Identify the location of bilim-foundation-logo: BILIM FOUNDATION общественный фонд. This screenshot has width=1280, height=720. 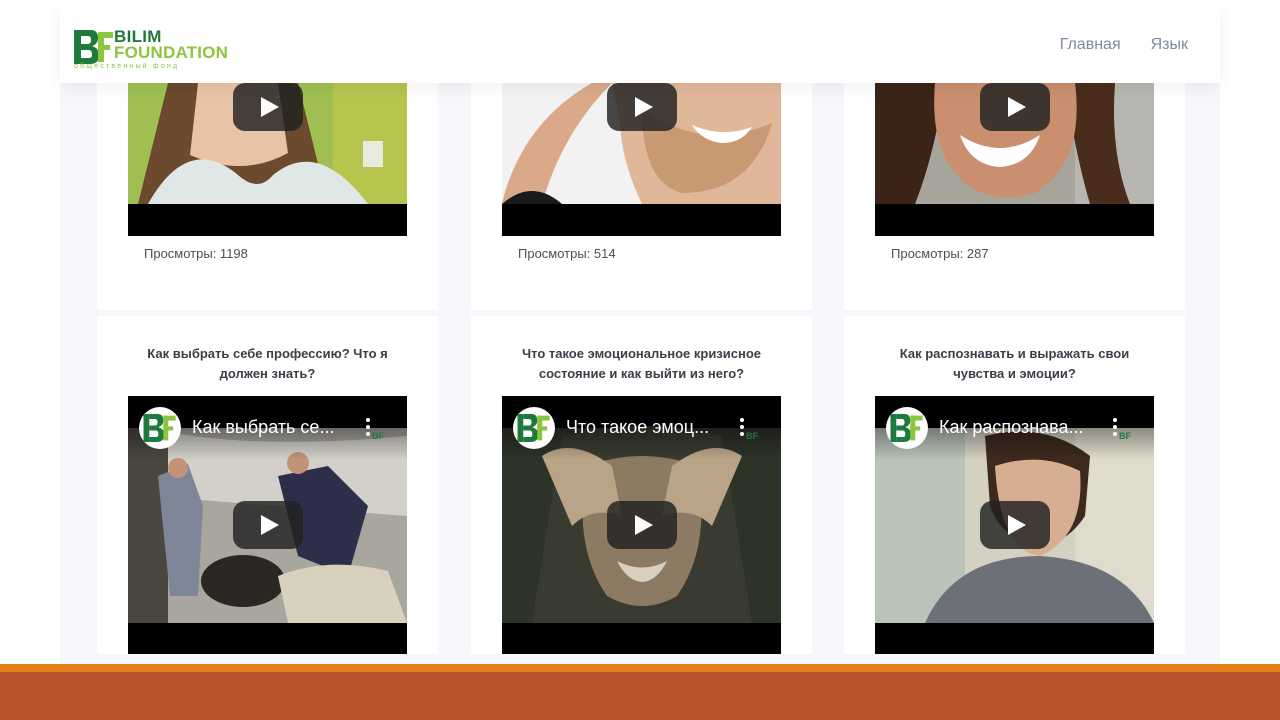
(159, 51).